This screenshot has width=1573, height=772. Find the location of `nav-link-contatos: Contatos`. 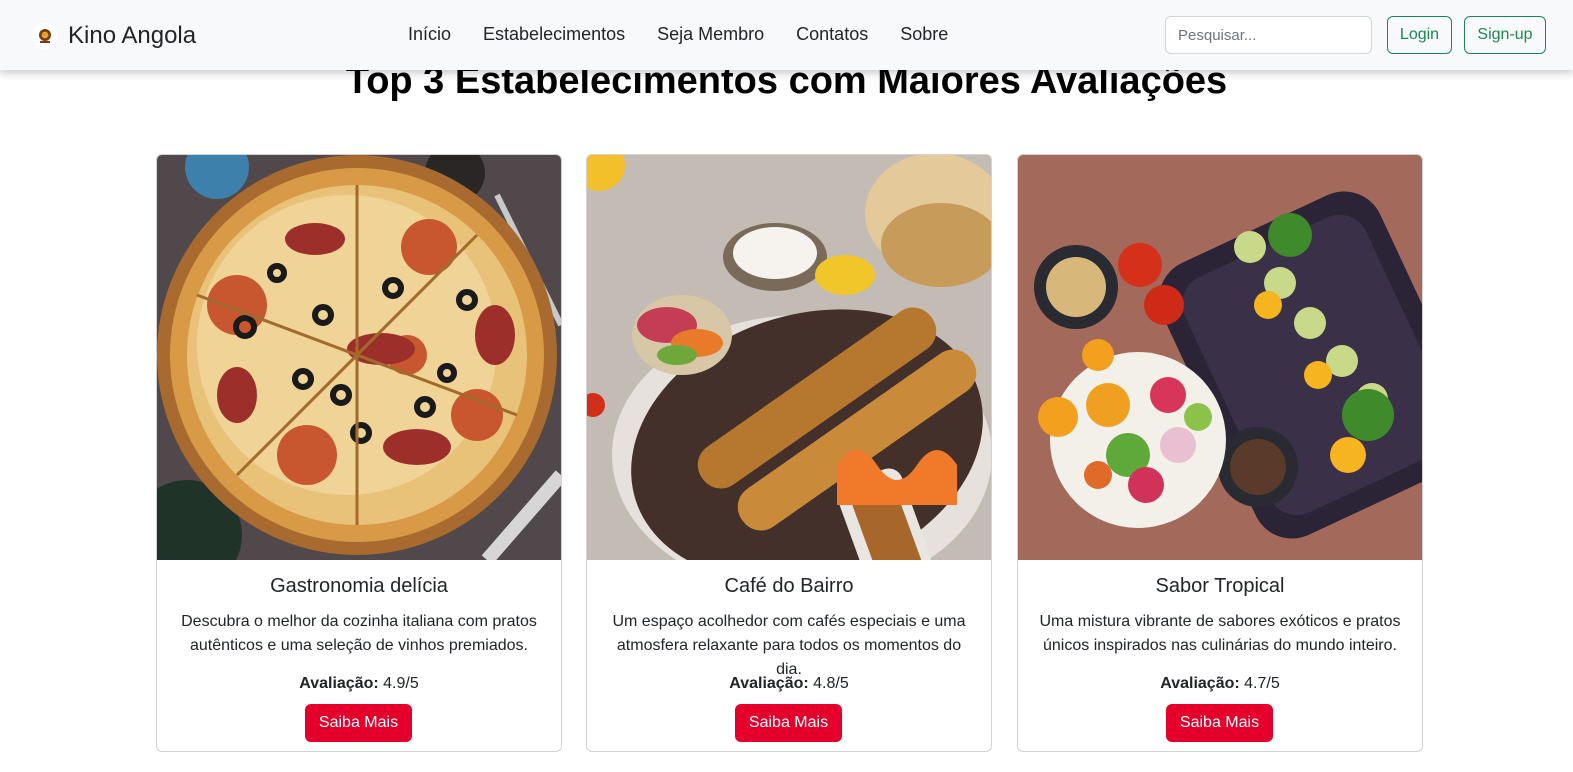

nav-link-contatos: Contatos is located at coordinates (832, 34).